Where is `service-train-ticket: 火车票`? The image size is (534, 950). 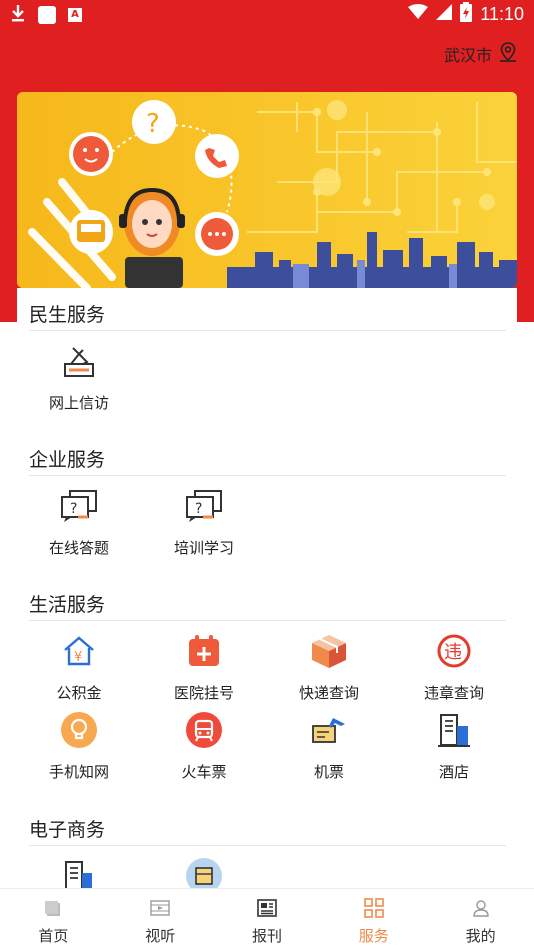 service-train-ticket: 火车票 is located at coordinates (204, 746).